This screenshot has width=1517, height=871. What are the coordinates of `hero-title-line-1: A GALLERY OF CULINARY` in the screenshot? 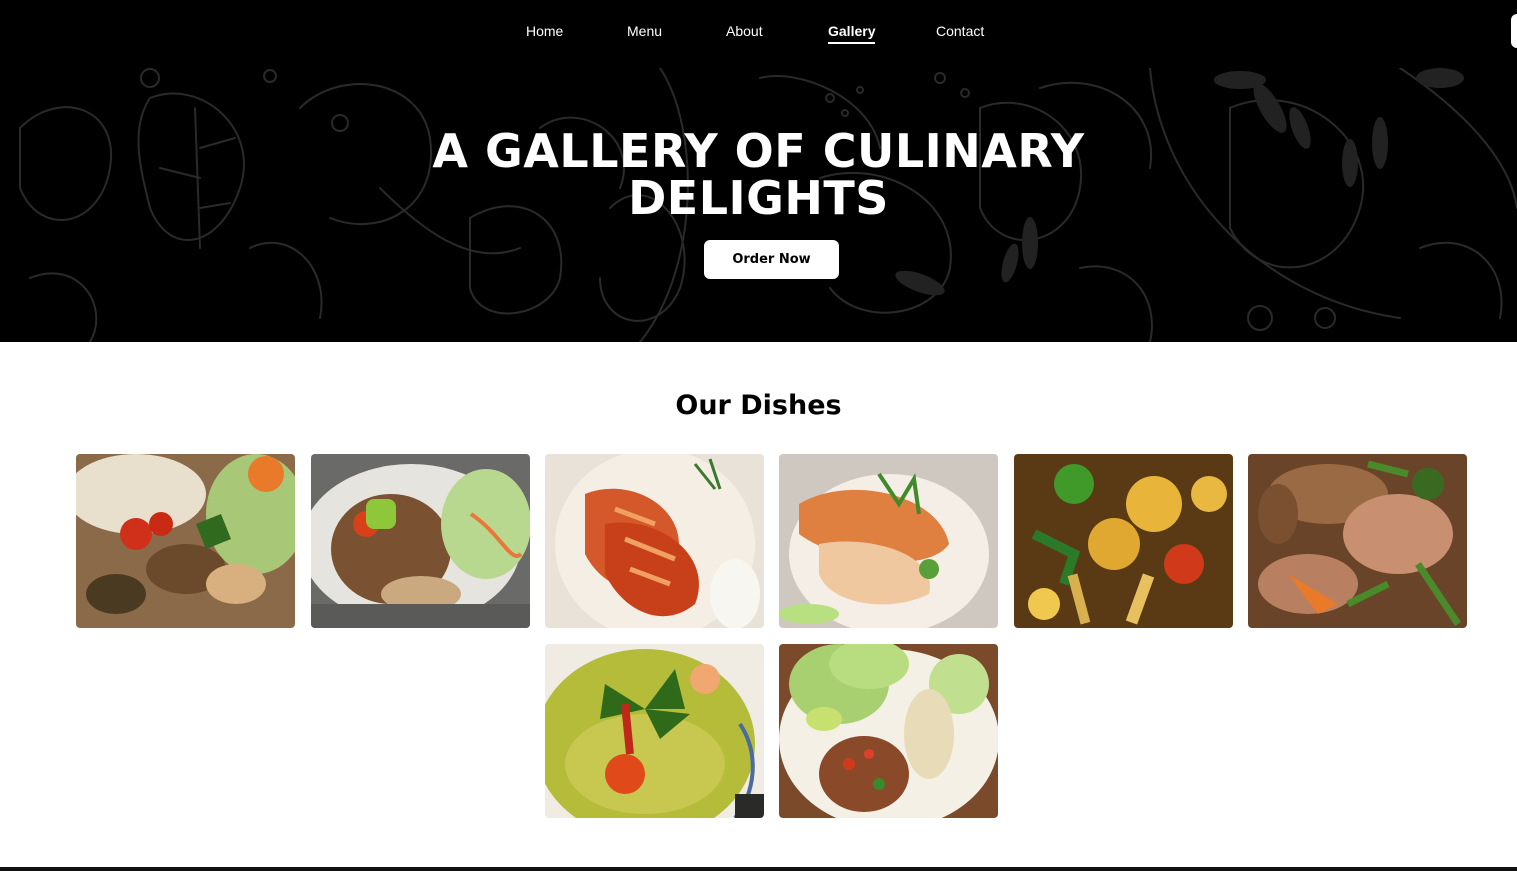 It's located at (758, 151).